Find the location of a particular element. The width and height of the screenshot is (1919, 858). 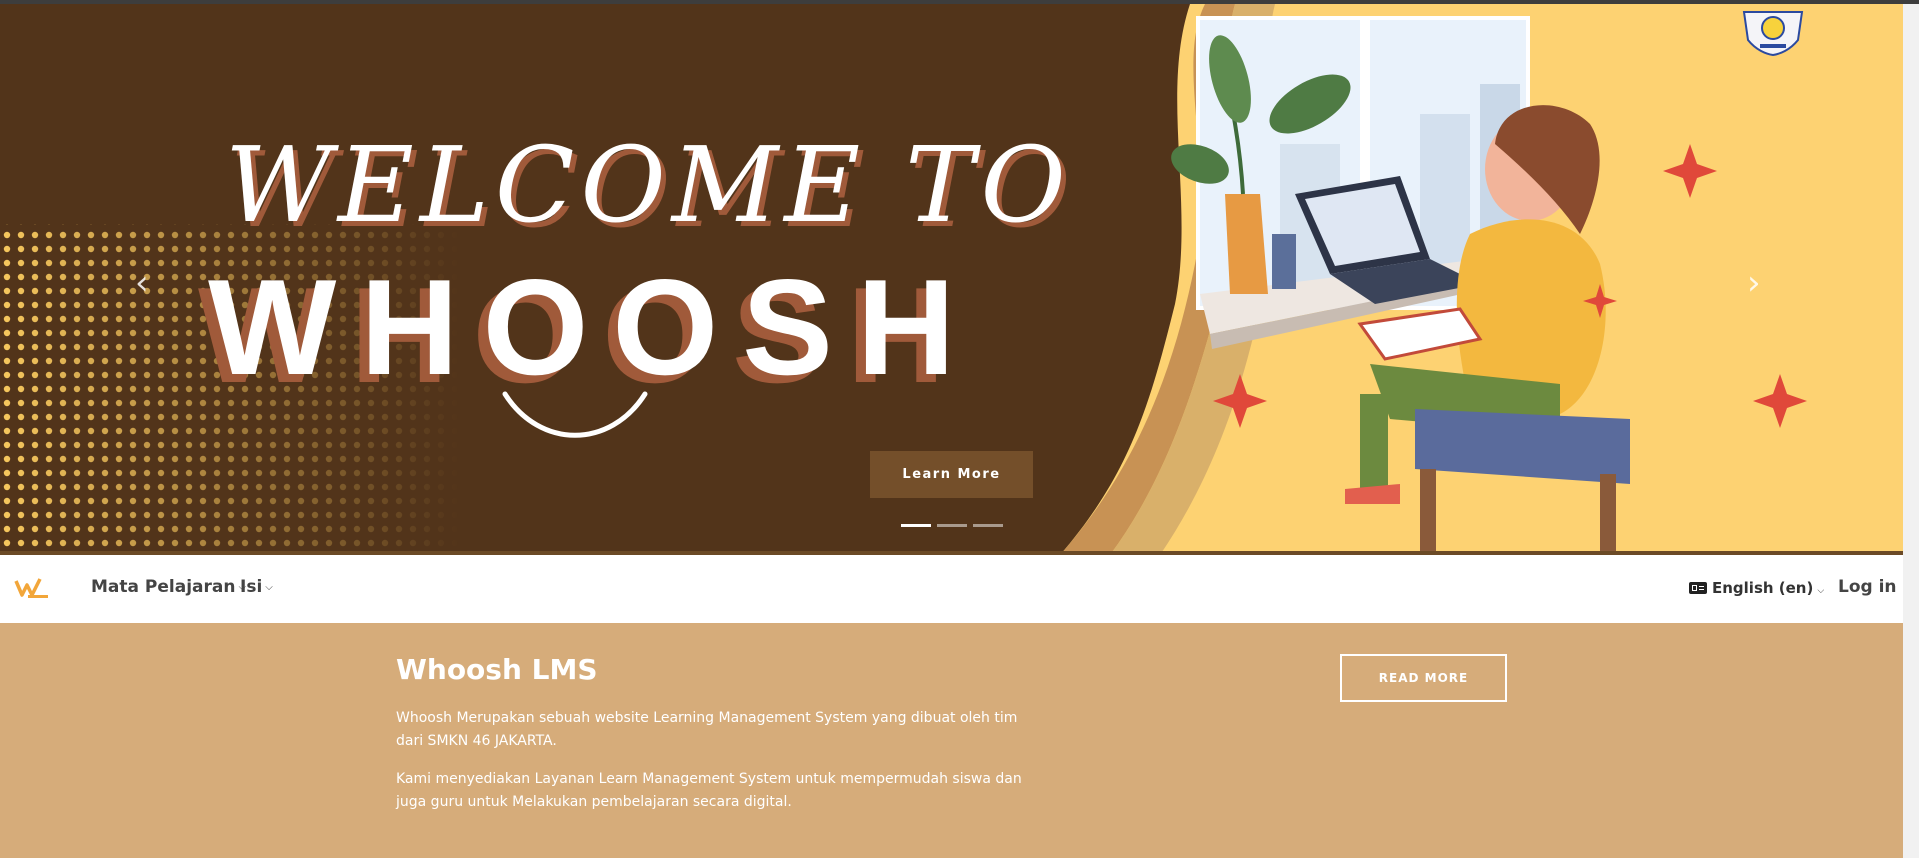

learn-more-button: Learn More is located at coordinates (951, 474).